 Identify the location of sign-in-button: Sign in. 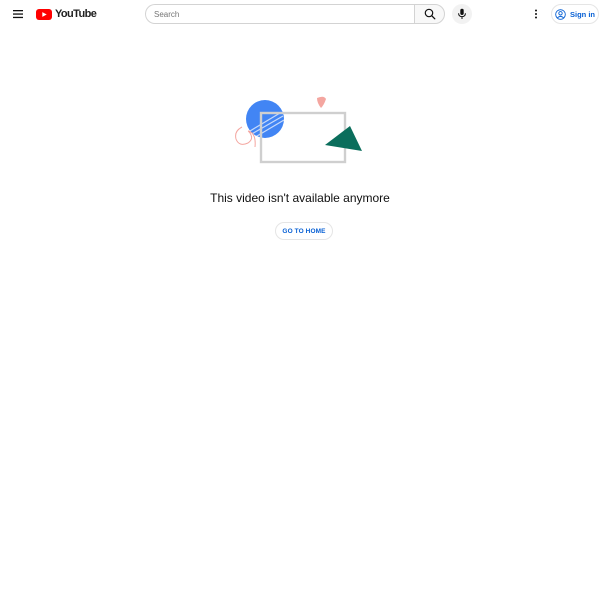
(575, 14).